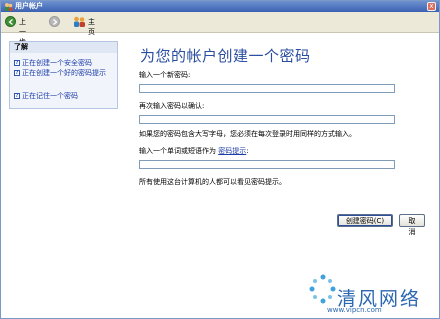  I want to click on home-label: 主页, so click(91, 27).